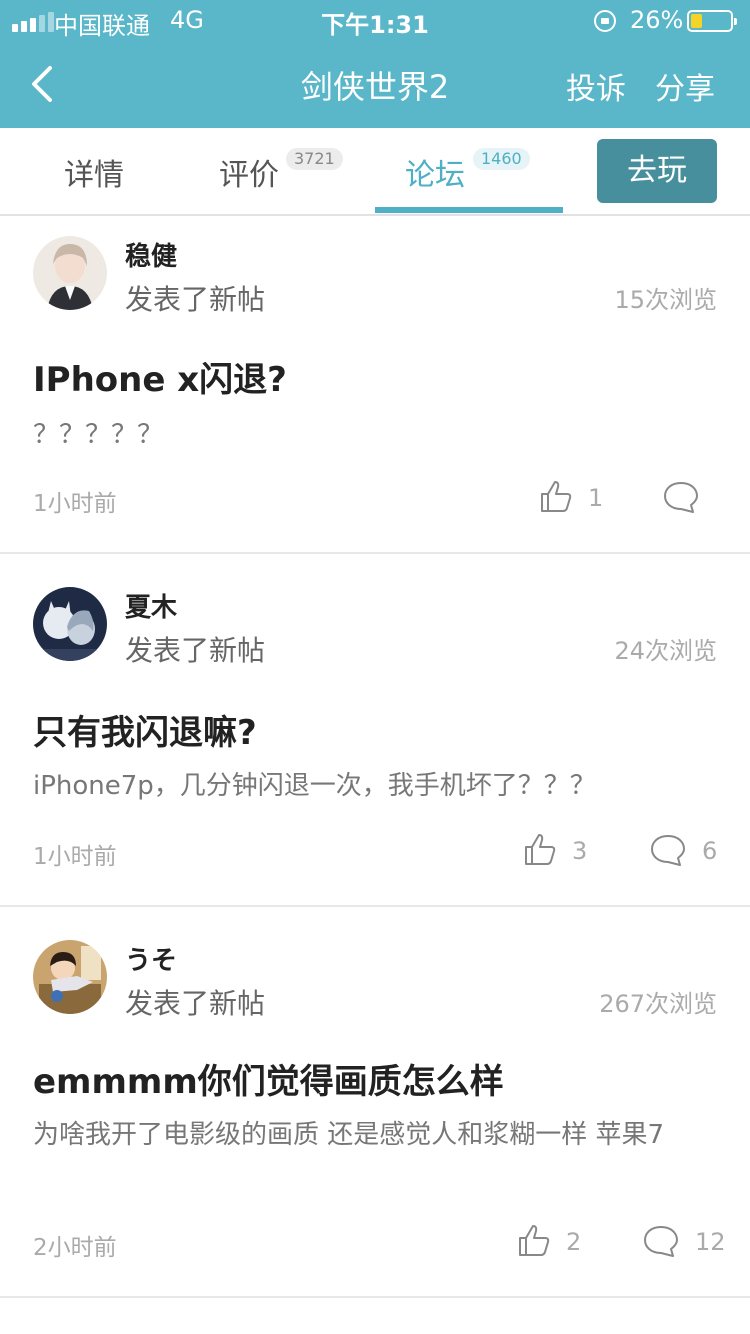 This screenshot has height=1334, width=750. What do you see at coordinates (314, 159) in the screenshot?
I see `reviews-count-badge: 3721` at bounding box center [314, 159].